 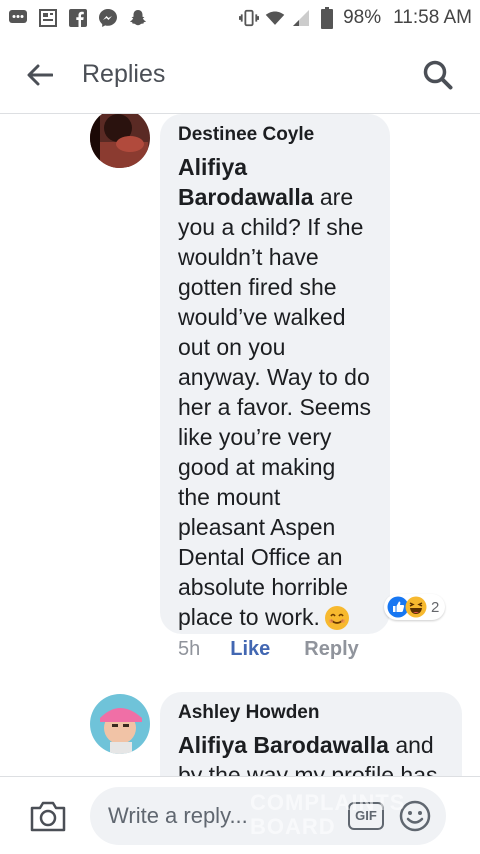 I want to click on reply-composer: COMPLAINTS BOARD GIF, so click(x=240, y=815).